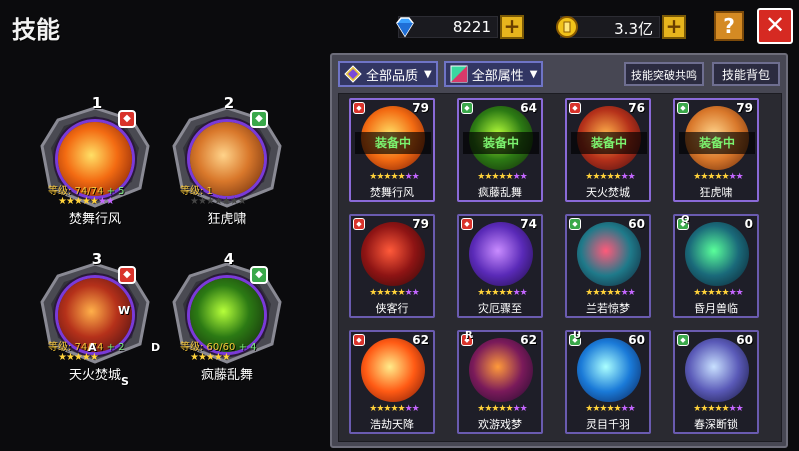 The height and width of the screenshot is (451, 799). I want to click on skill-card: ◆ 79 装备中 ★★★★★★★ 狂虎啸, so click(716, 150).